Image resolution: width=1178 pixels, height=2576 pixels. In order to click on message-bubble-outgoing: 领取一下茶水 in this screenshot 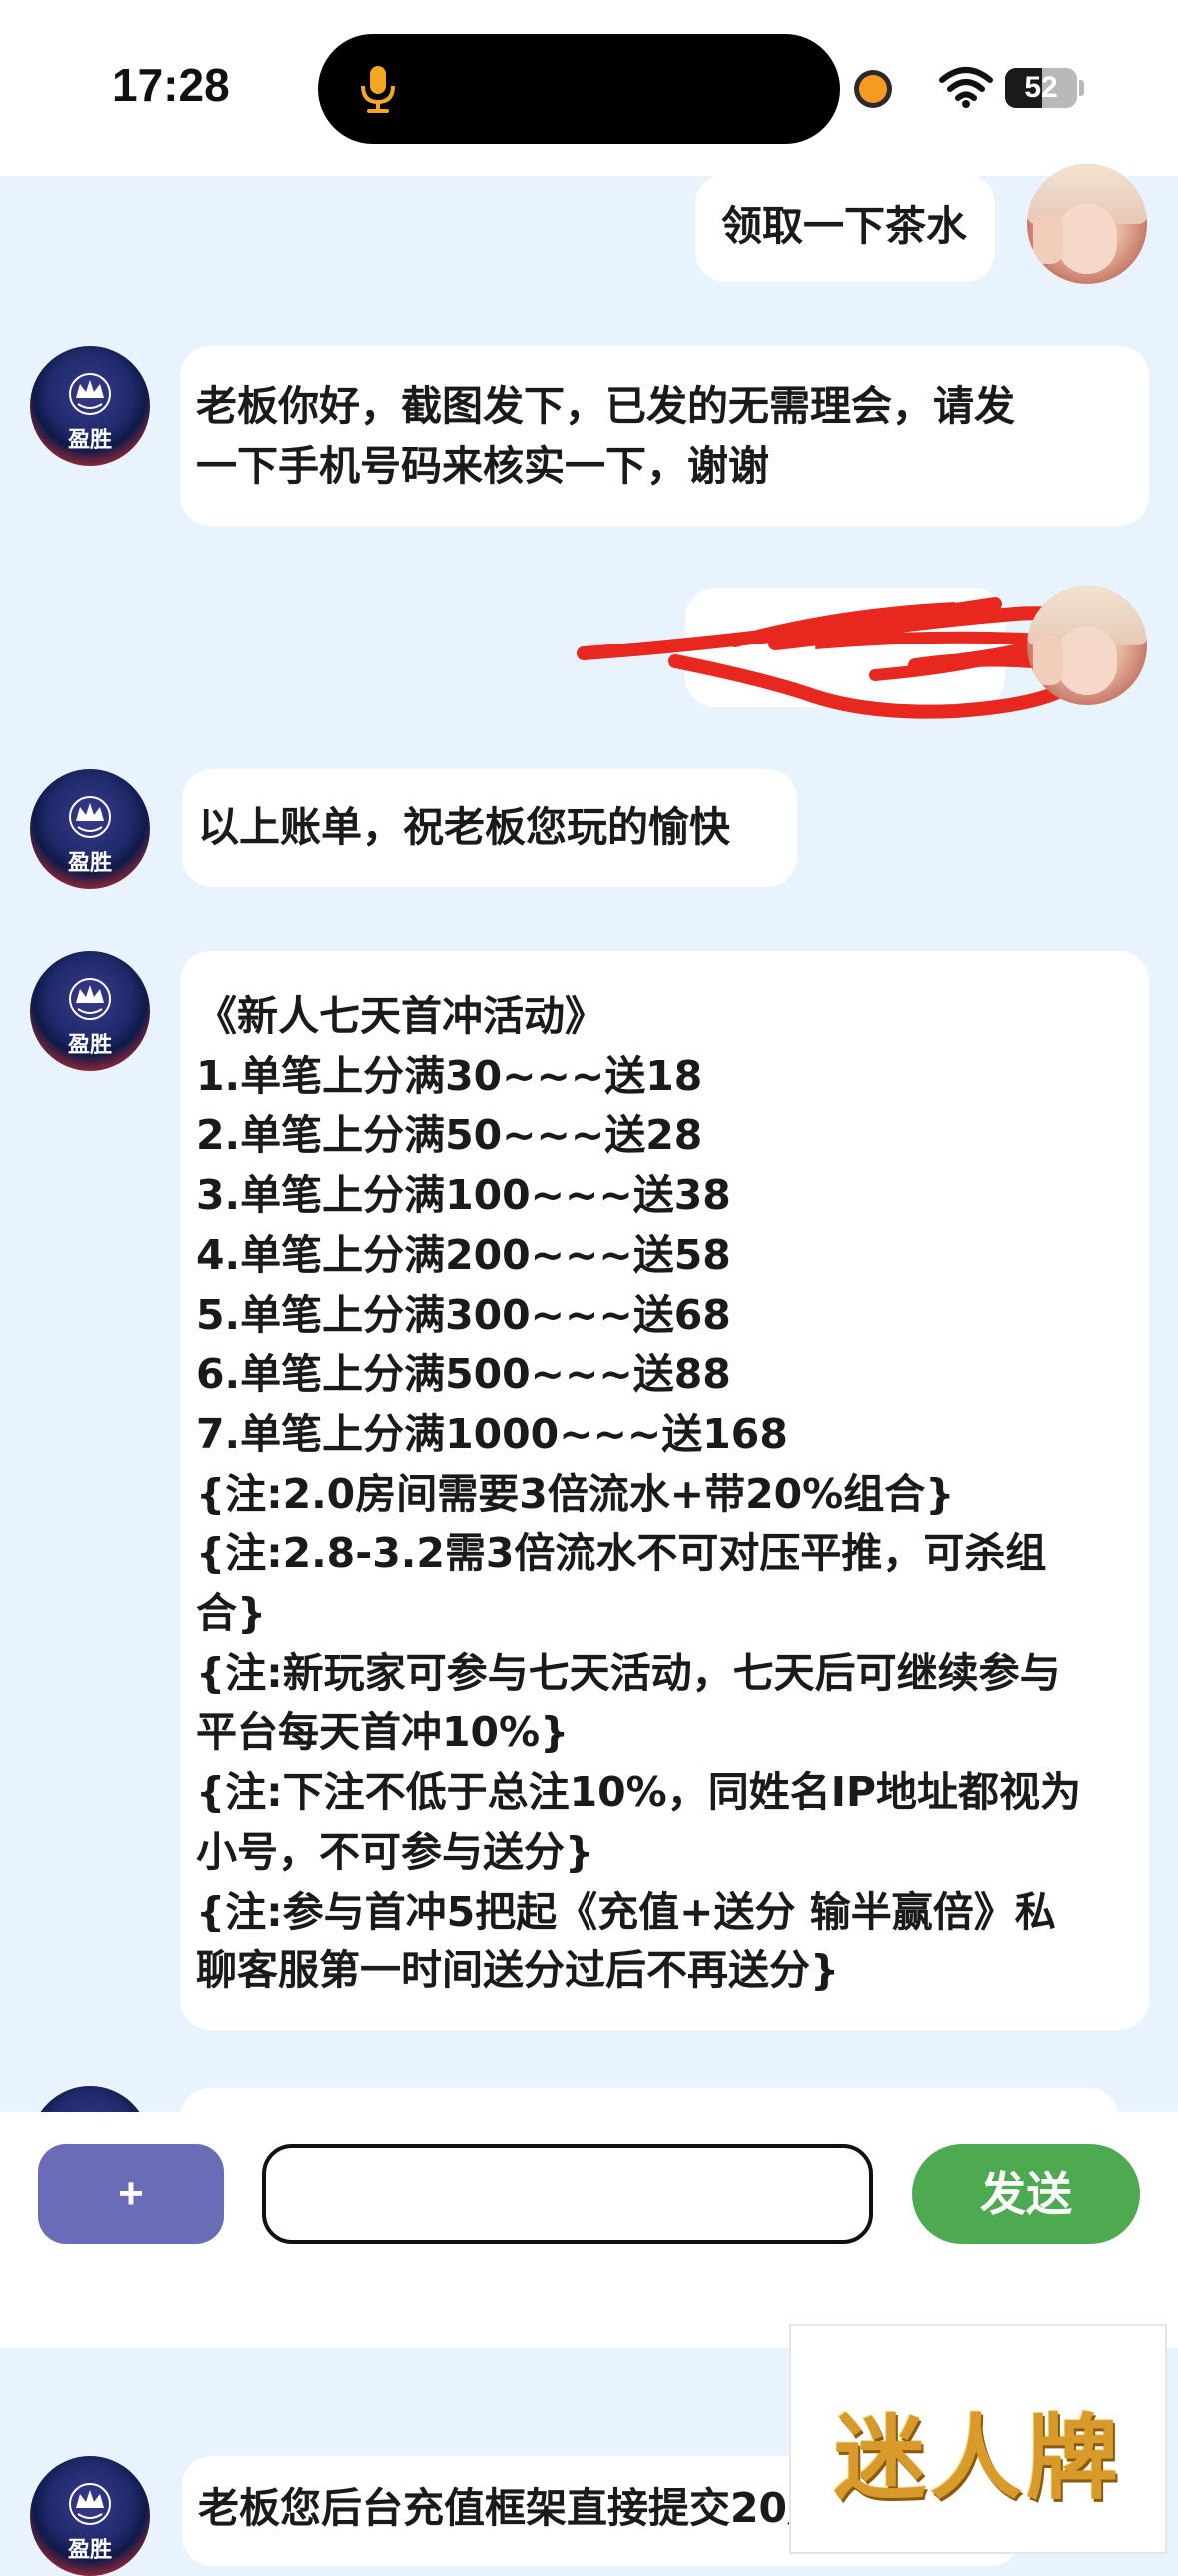, I will do `click(845, 228)`.